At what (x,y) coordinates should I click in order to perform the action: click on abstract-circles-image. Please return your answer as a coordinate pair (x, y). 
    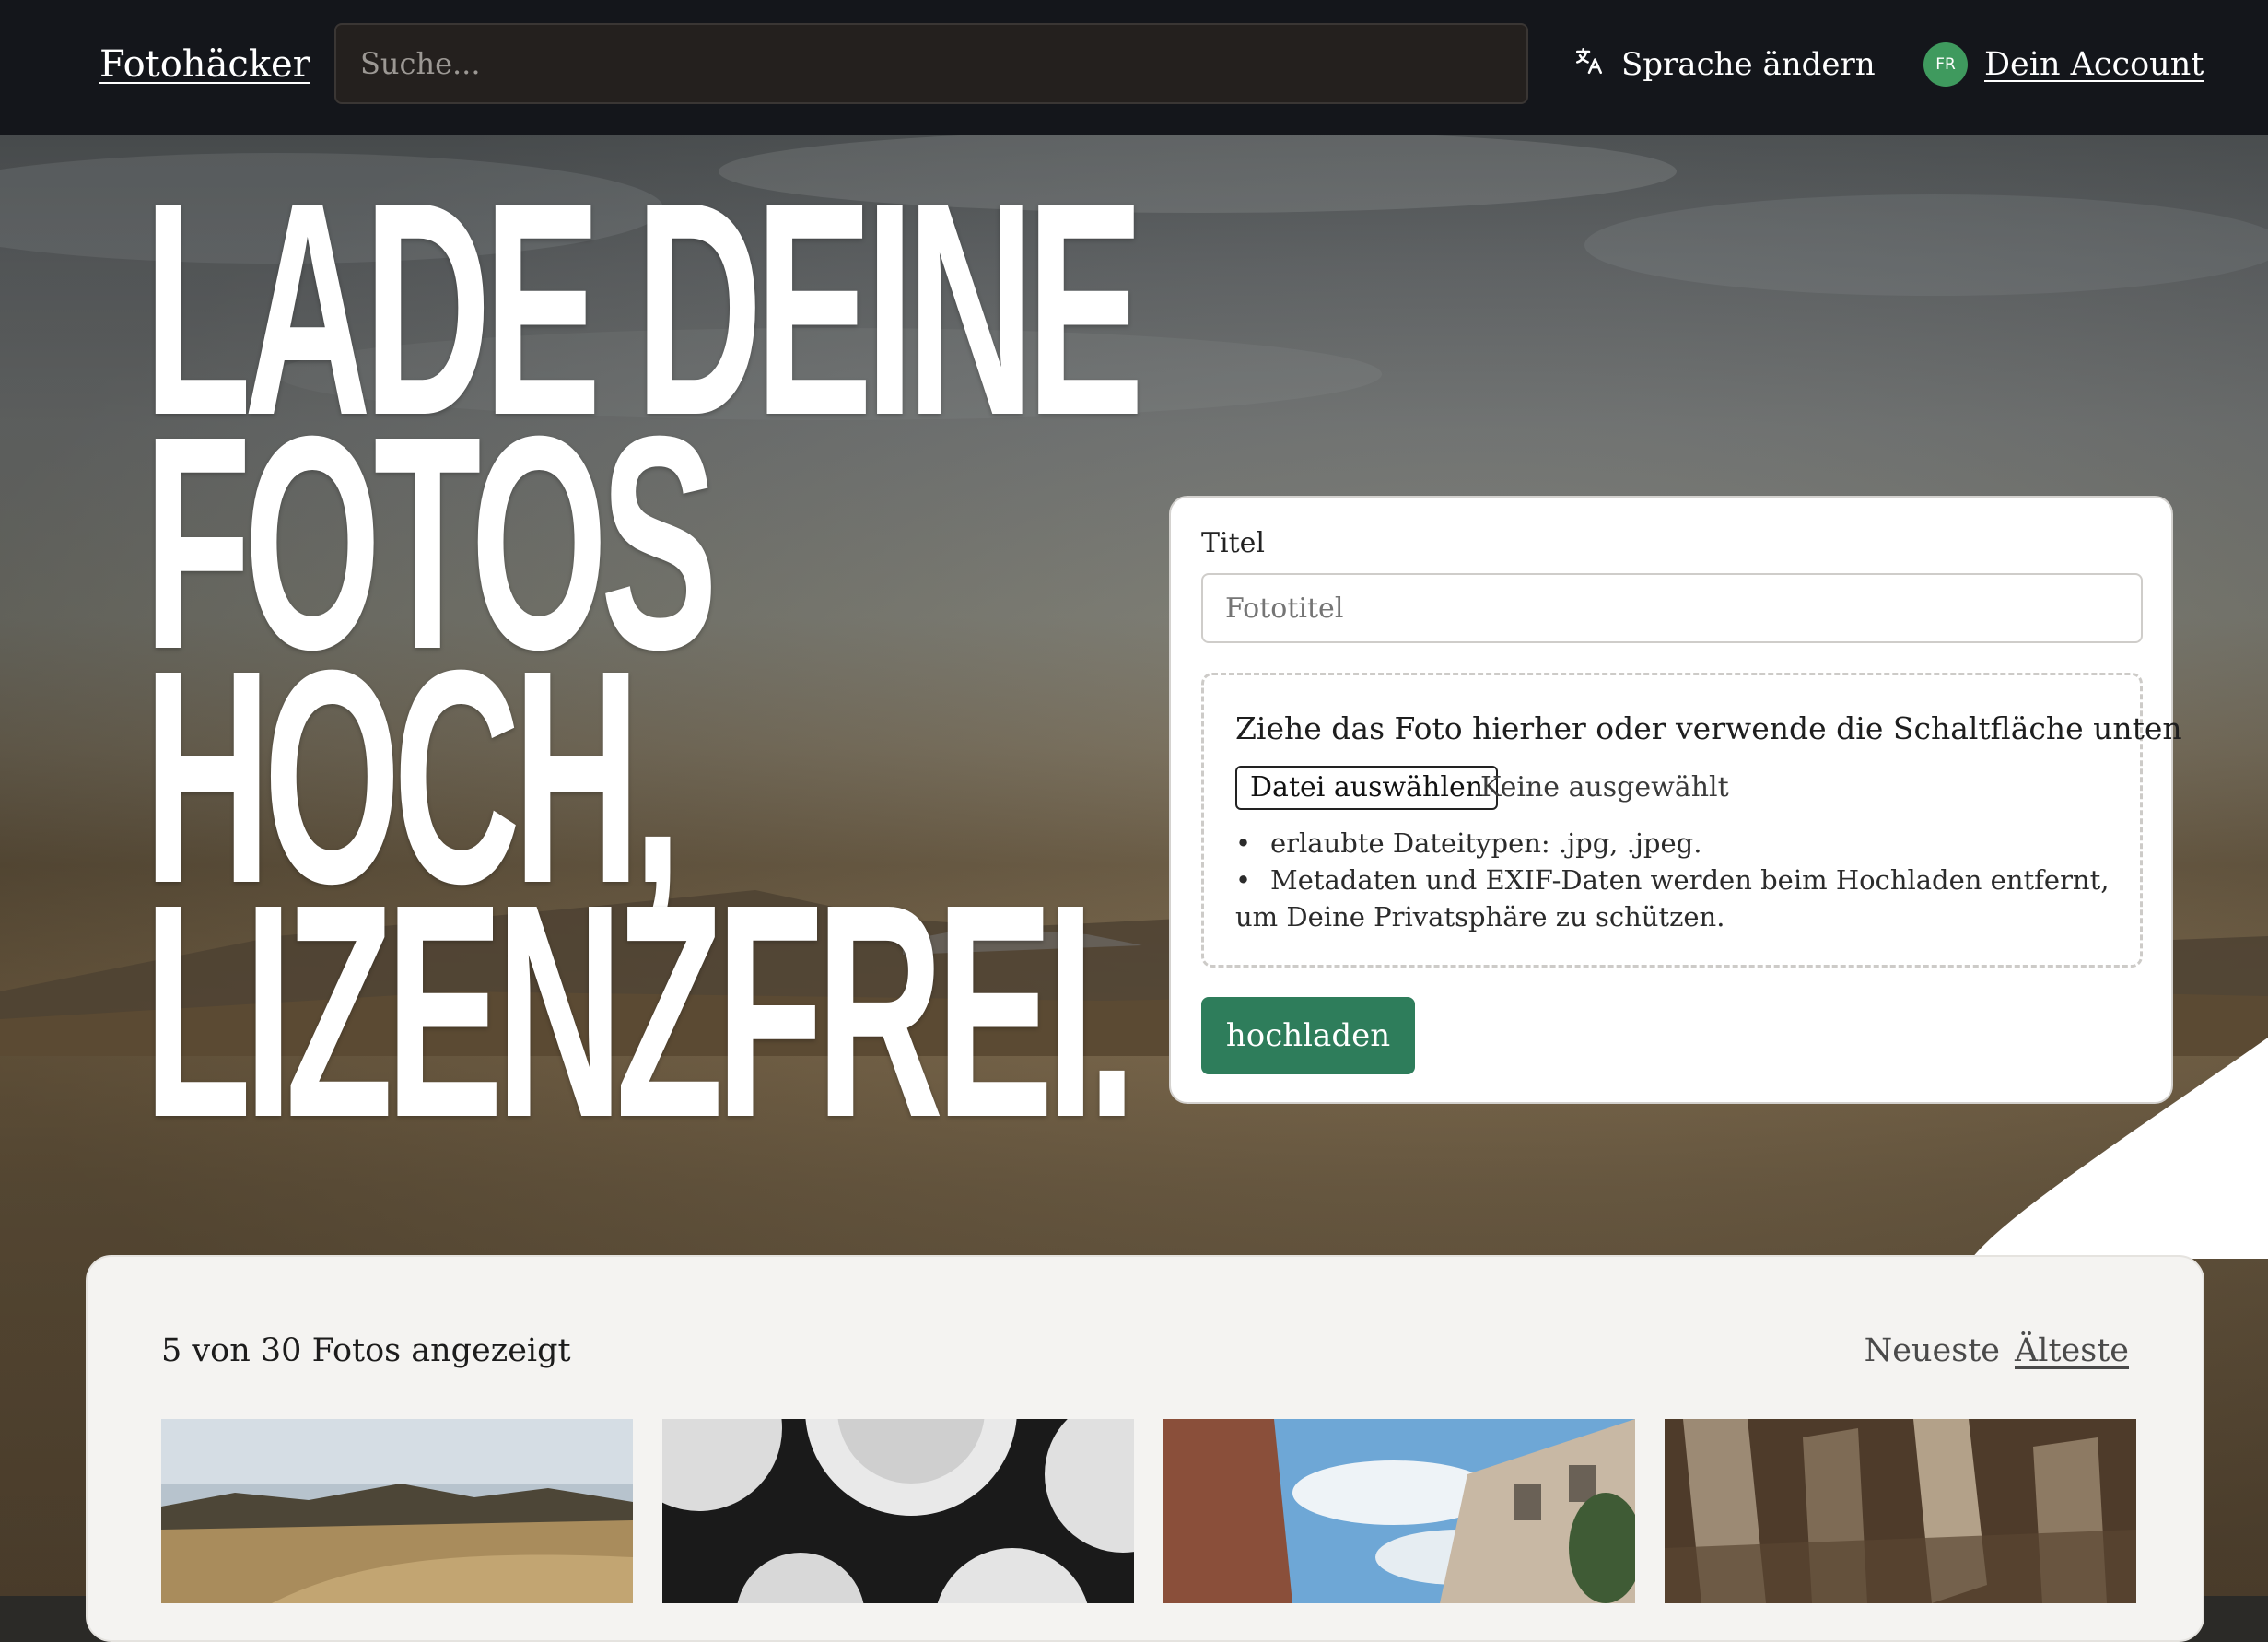
    Looking at the image, I should click on (898, 1511).